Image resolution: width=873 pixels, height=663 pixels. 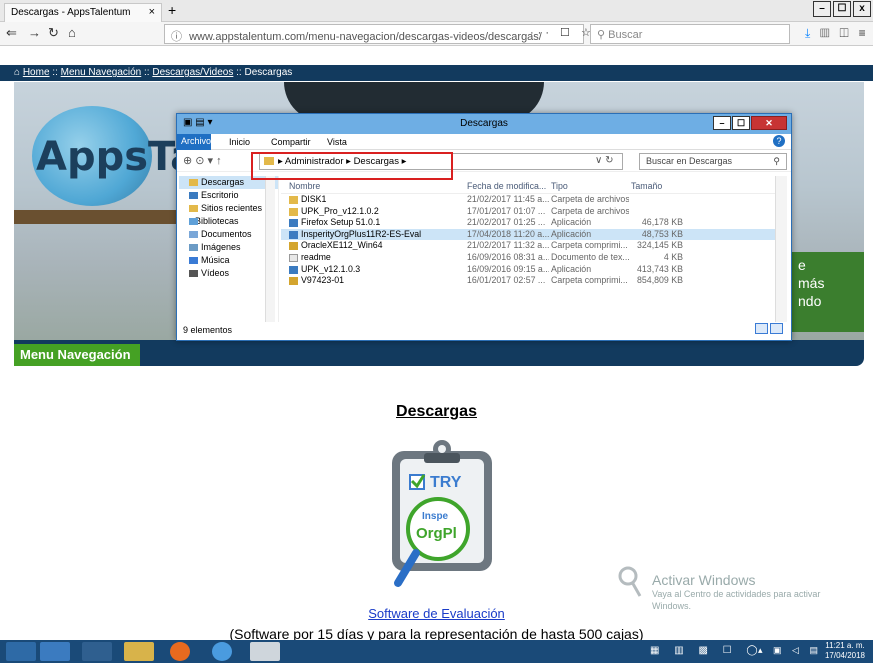 What do you see at coordinates (713, 161) in the screenshot?
I see `explorer-search-input: Buscar en Descargas ⚲` at bounding box center [713, 161].